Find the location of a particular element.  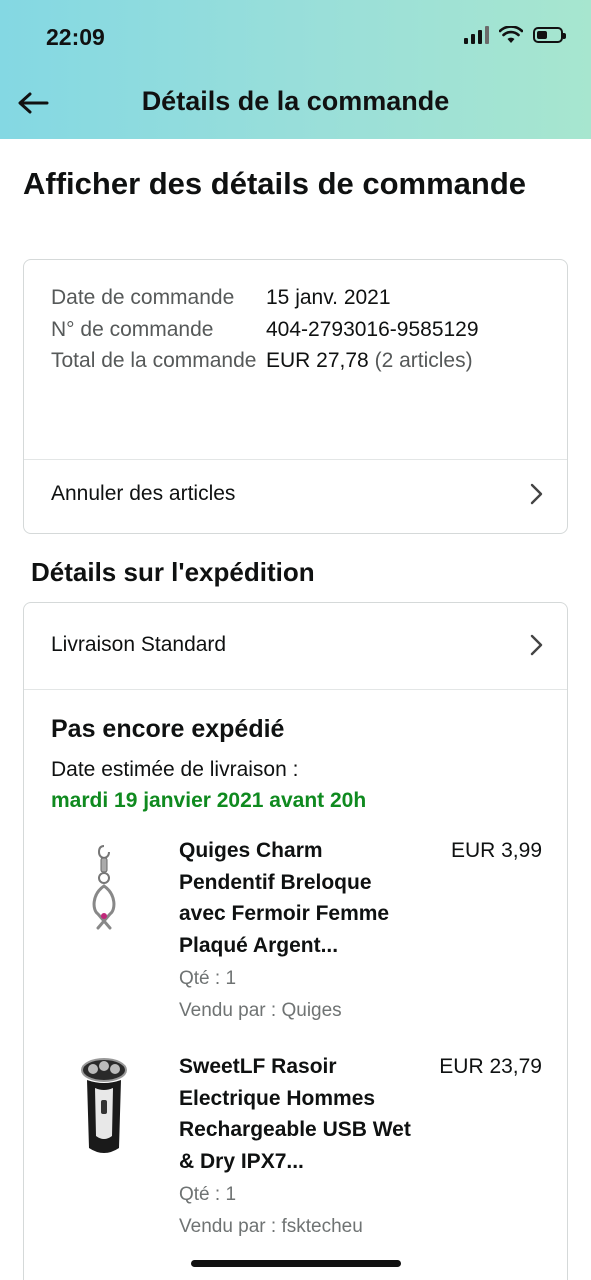

order-date-value: 15 janv. 2021 is located at coordinates (328, 297).